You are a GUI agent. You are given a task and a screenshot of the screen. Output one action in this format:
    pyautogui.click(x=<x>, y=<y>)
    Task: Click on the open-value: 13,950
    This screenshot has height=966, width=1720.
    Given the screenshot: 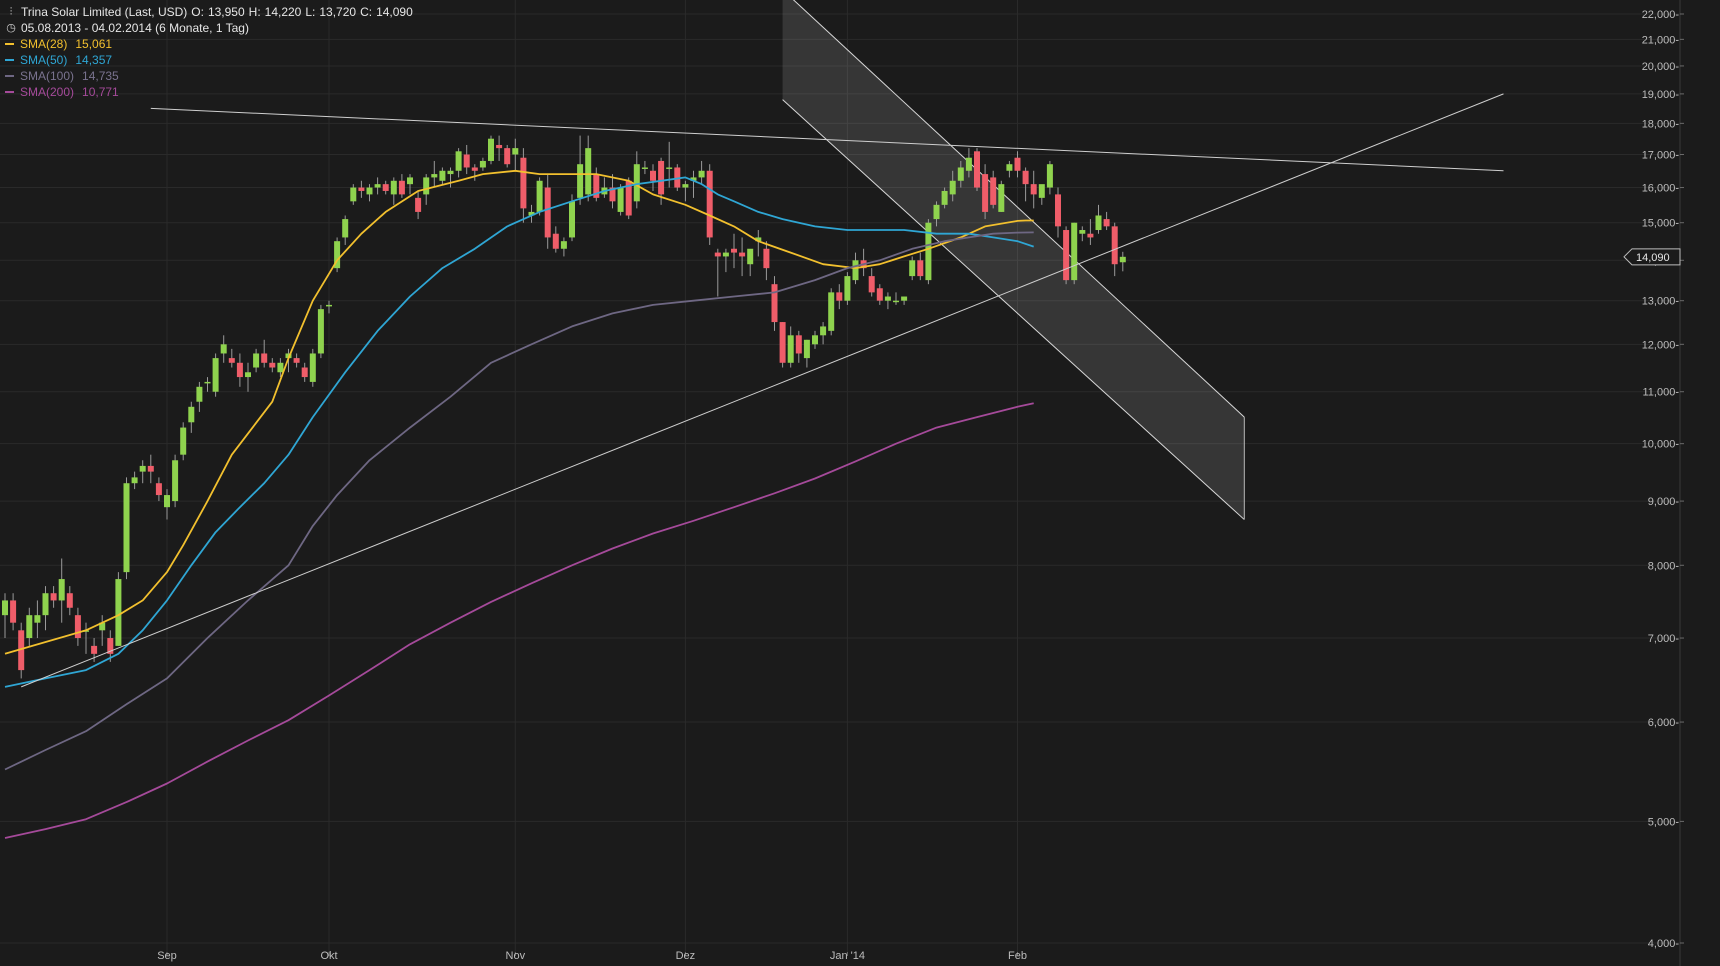 What is the action you would take?
    pyautogui.click(x=226, y=12)
    